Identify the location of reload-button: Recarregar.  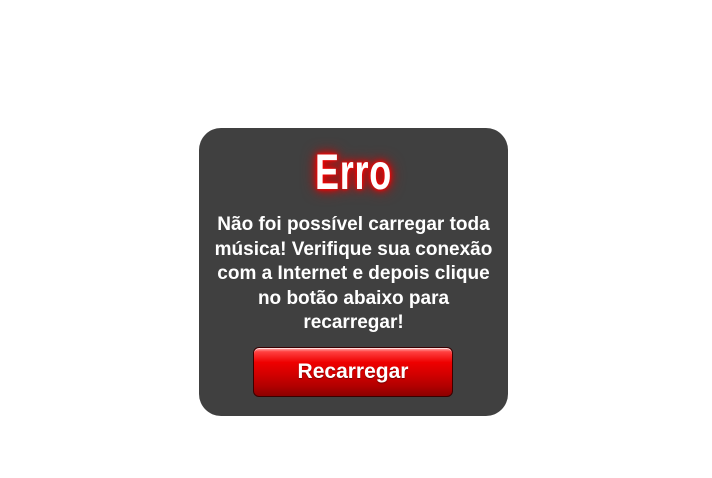
(353, 372).